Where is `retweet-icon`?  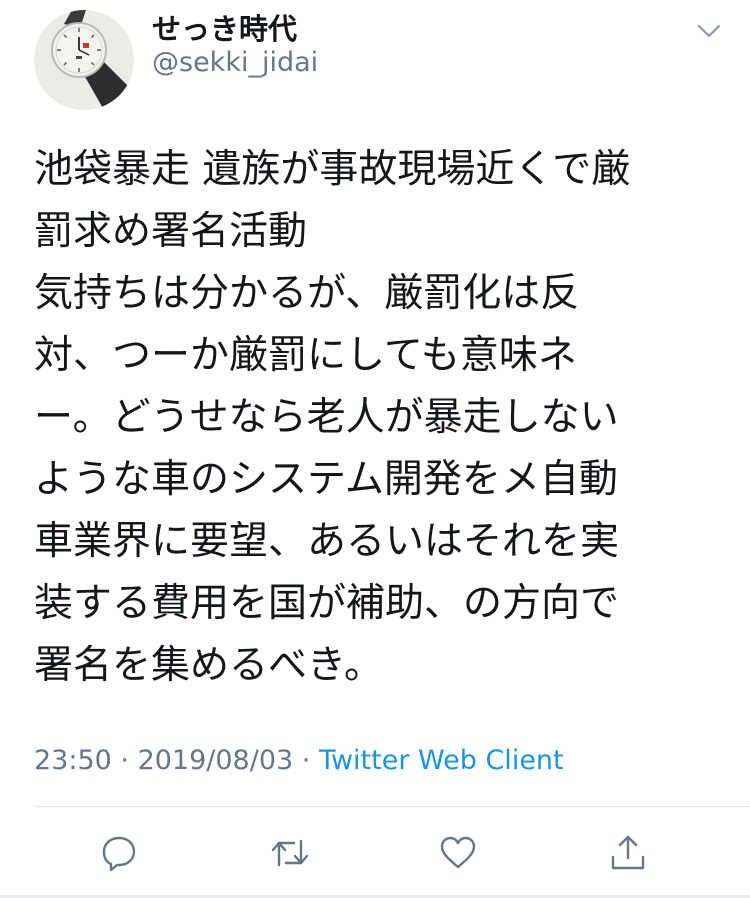
retweet-icon is located at coordinates (290, 853).